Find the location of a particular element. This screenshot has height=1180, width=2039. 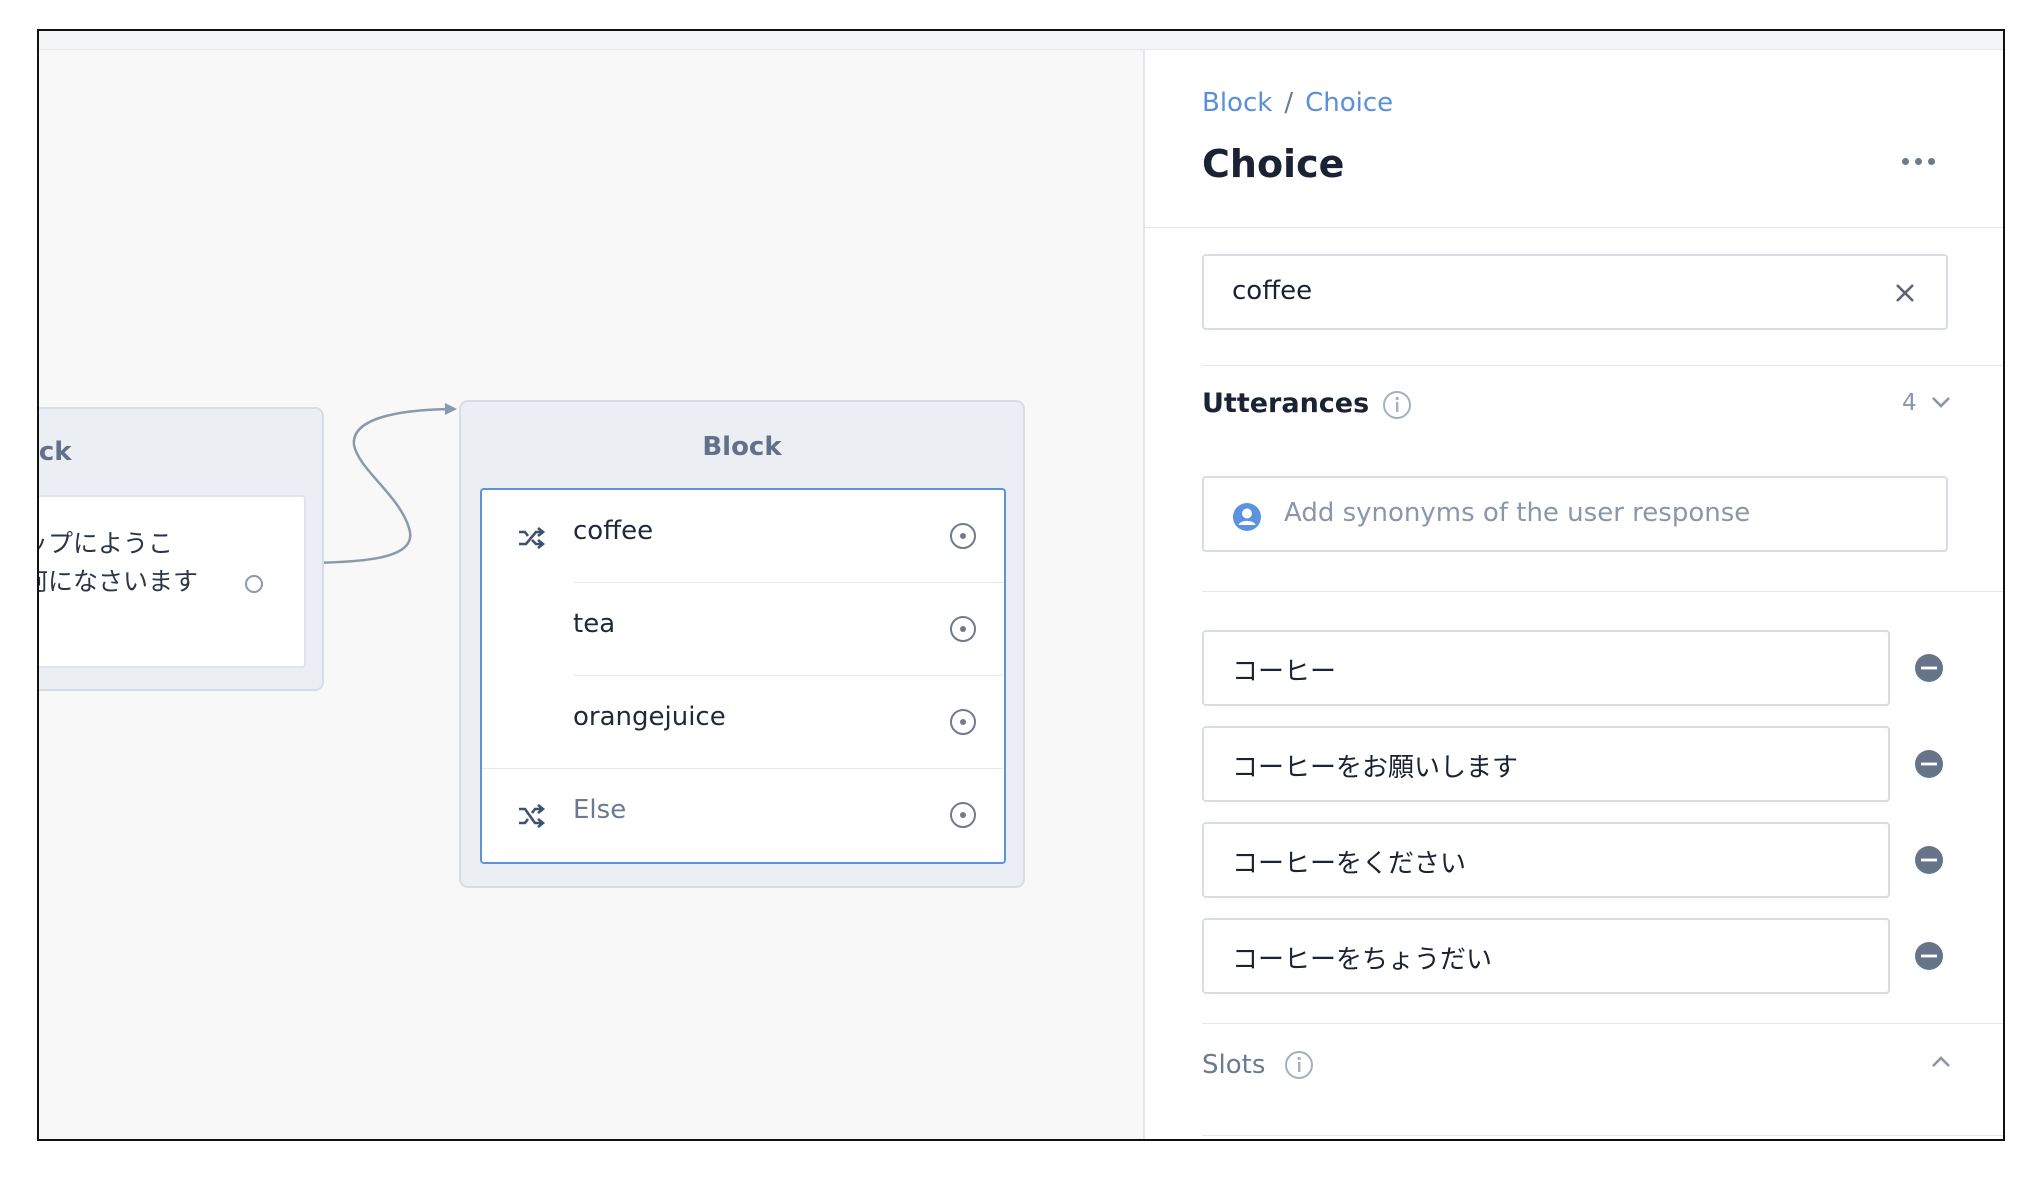

utterance-text: コーヒー is located at coordinates (1284, 672).